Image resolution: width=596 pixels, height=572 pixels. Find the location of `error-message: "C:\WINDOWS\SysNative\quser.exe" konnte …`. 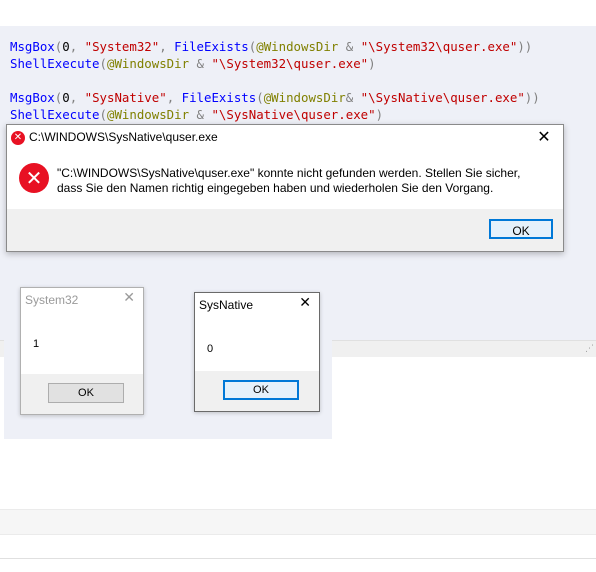

error-message: "C:\WINDOWS\SysNative\quser.exe" konnte … is located at coordinates (289, 180).